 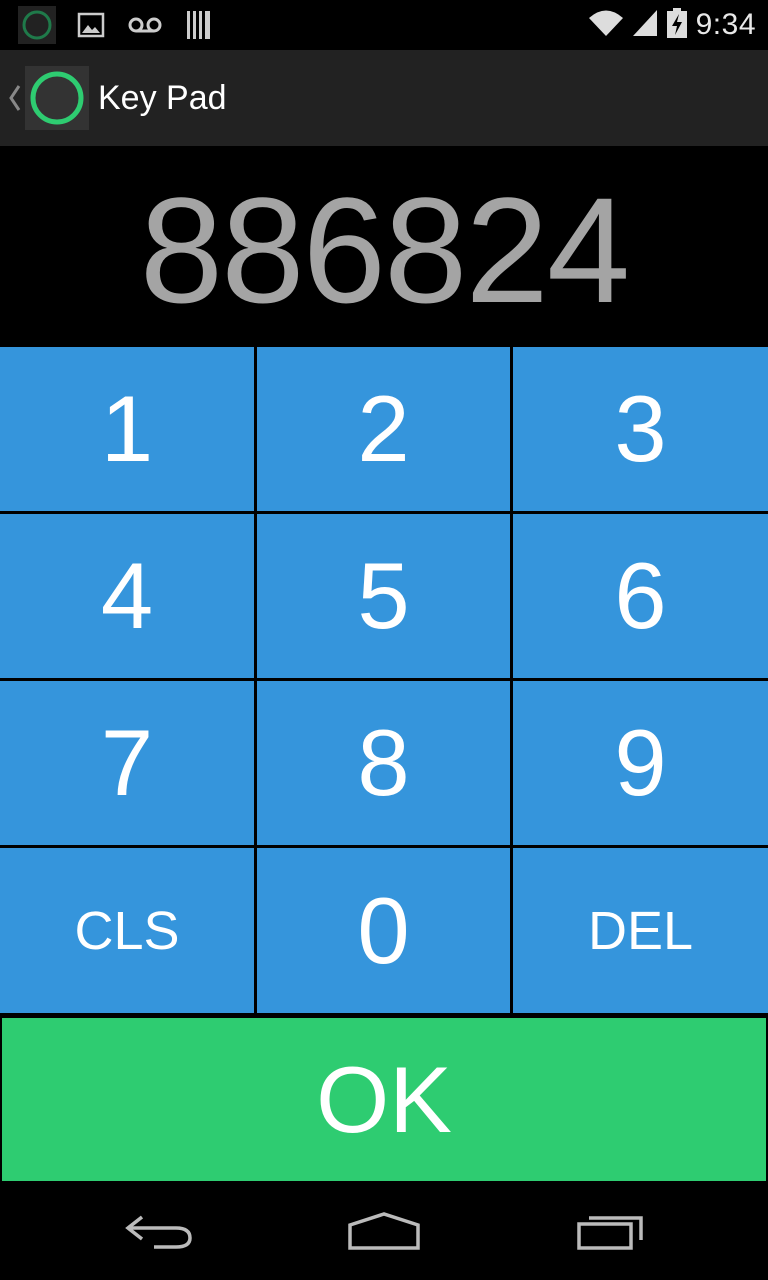 I want to click on key-5: 5, so click(x=383, y=596).